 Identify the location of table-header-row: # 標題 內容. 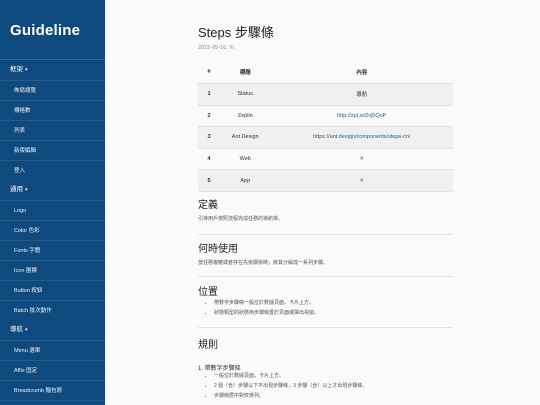
(325, 72).